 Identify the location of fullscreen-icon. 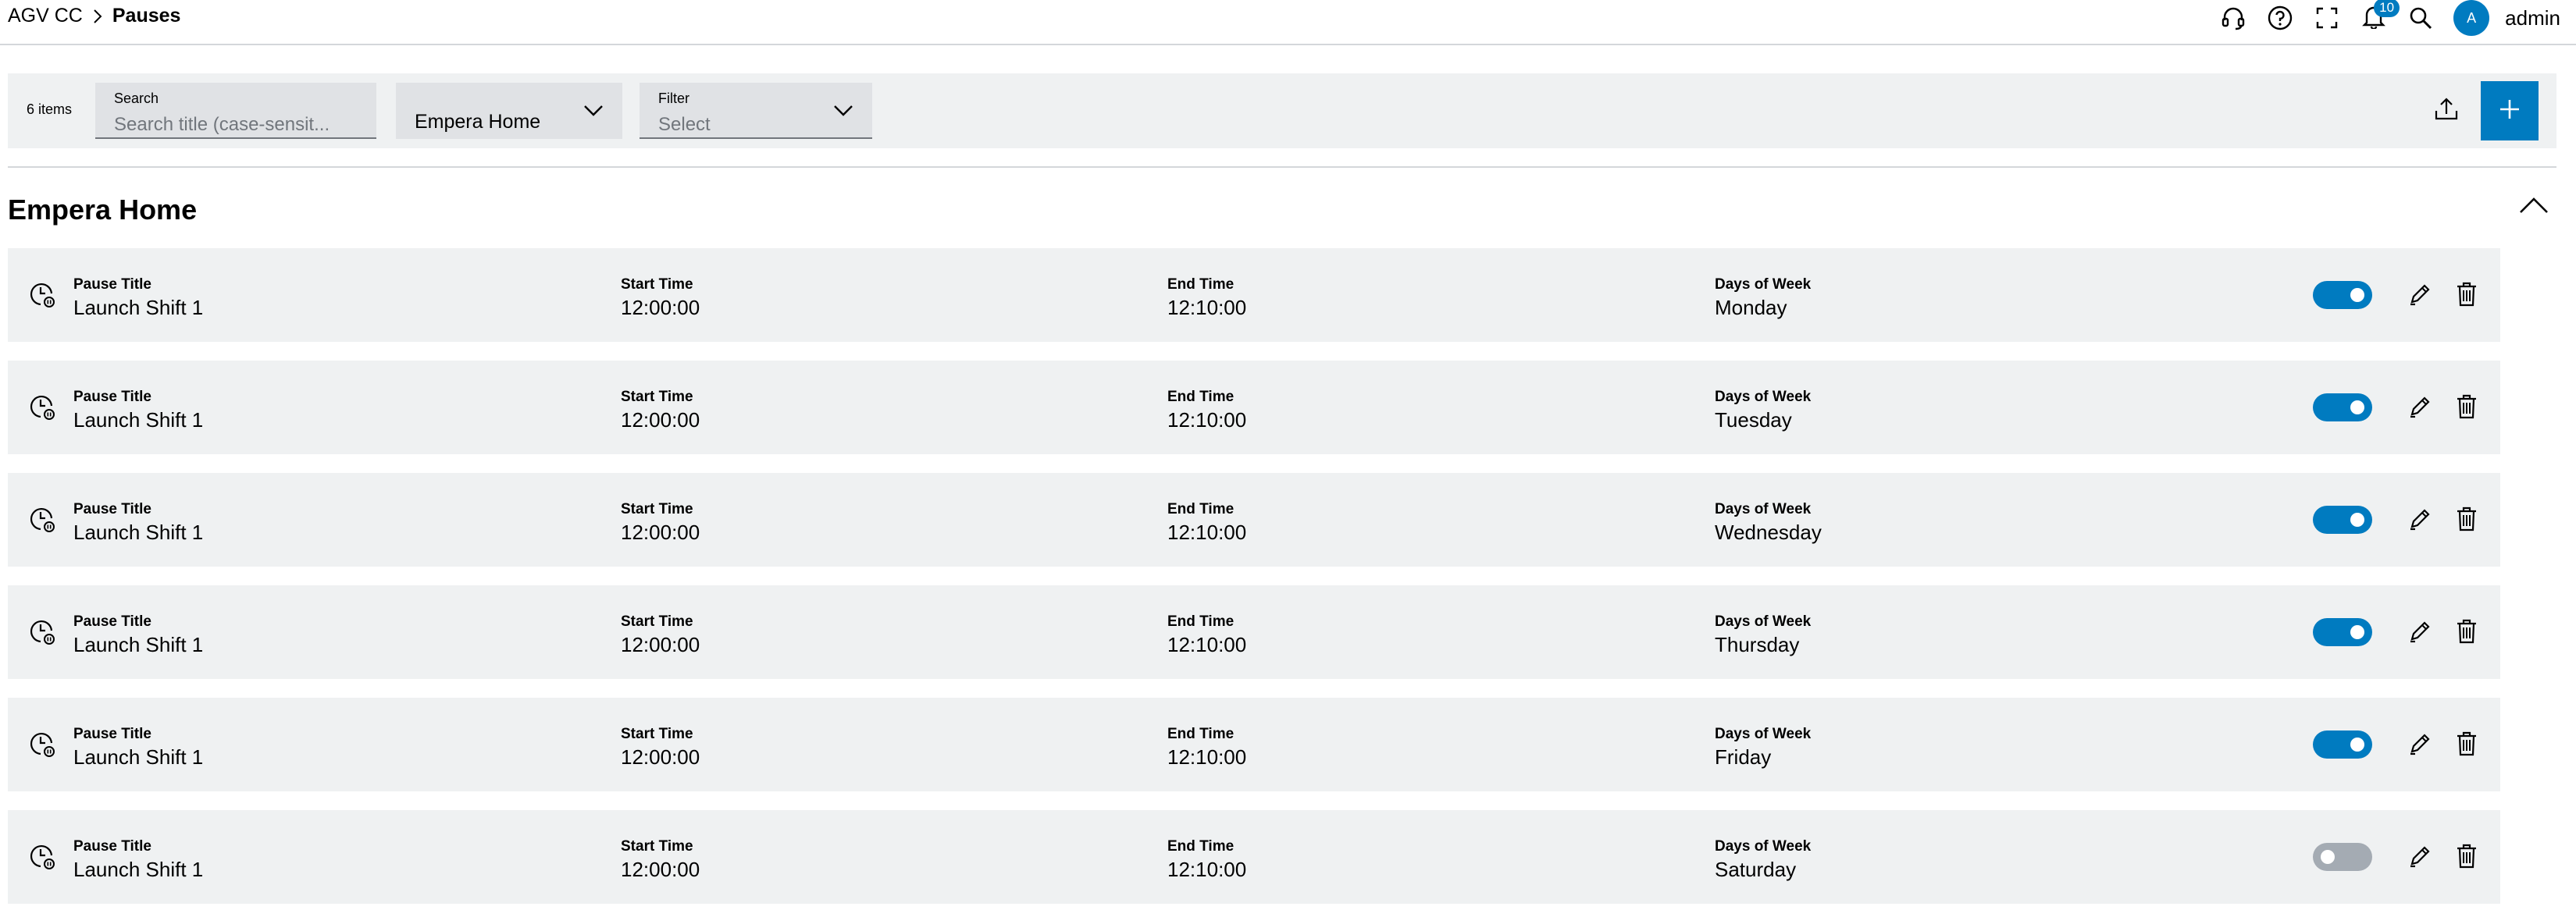
(2327, 18).